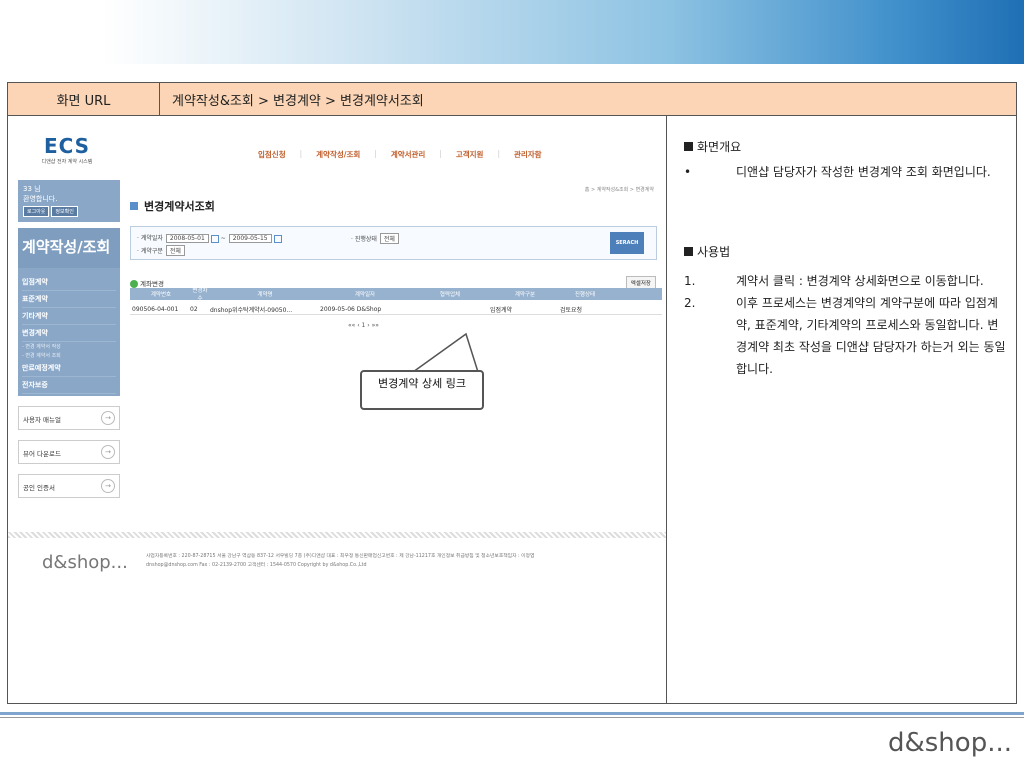  I want to click on type-row: · 계약구분 전체, so click(161, 250).